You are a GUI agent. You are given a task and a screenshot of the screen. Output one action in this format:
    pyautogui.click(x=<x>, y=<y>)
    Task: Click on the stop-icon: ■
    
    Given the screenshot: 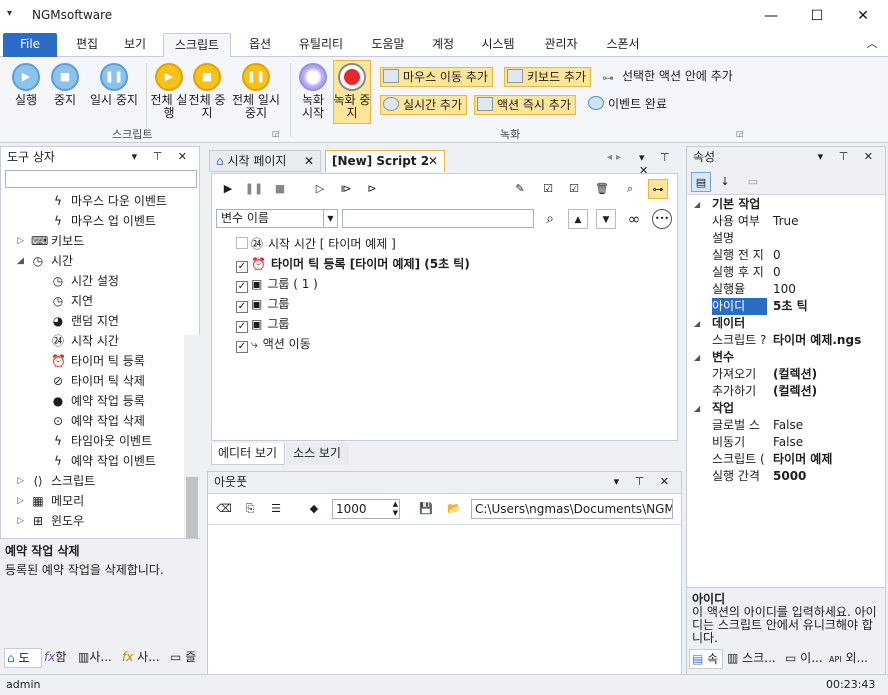 What is the action you would take?
    pyautogui.click(x=280, y=189)
    